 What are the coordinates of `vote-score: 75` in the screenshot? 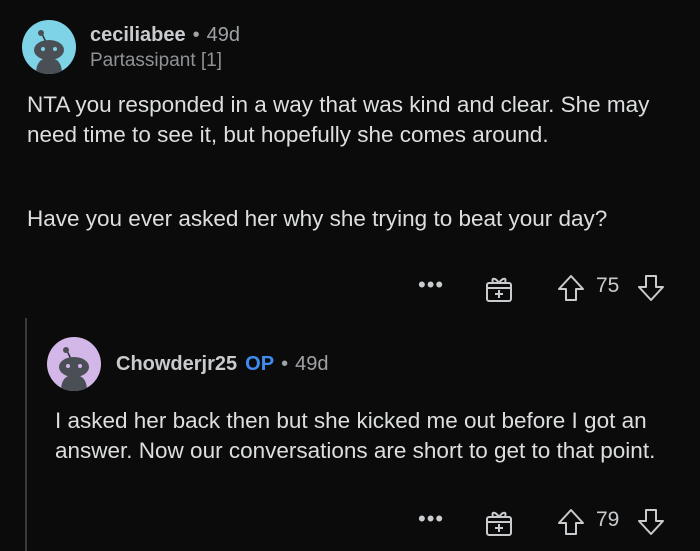 It's located at (608, 285).